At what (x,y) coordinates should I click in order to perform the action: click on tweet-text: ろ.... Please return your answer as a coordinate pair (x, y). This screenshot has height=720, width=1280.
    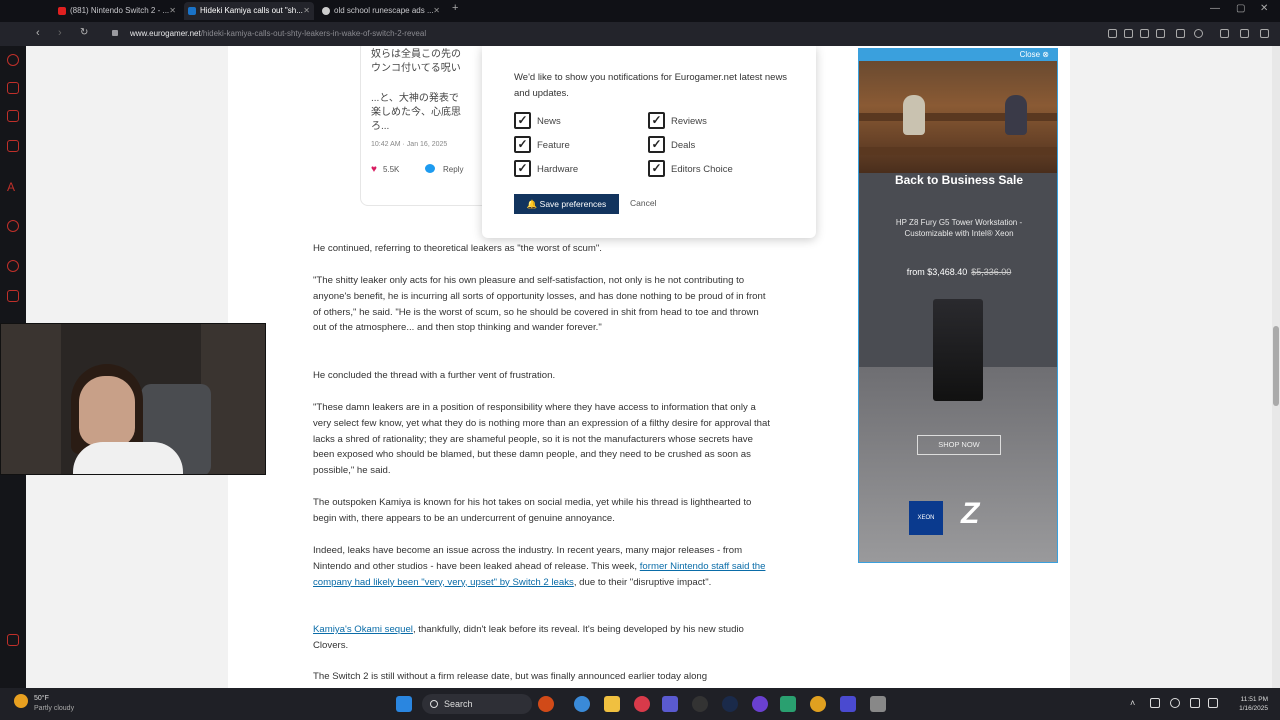
    Looking at the image, I should click on (380, 126).